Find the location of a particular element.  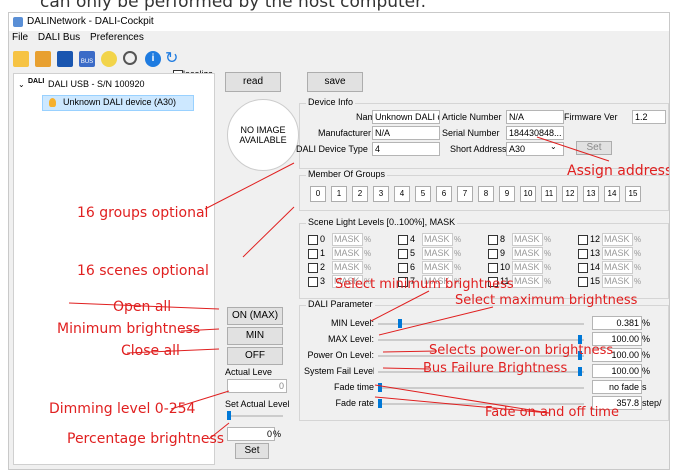

min-slider-thumb is located at coordinates (400, 323).